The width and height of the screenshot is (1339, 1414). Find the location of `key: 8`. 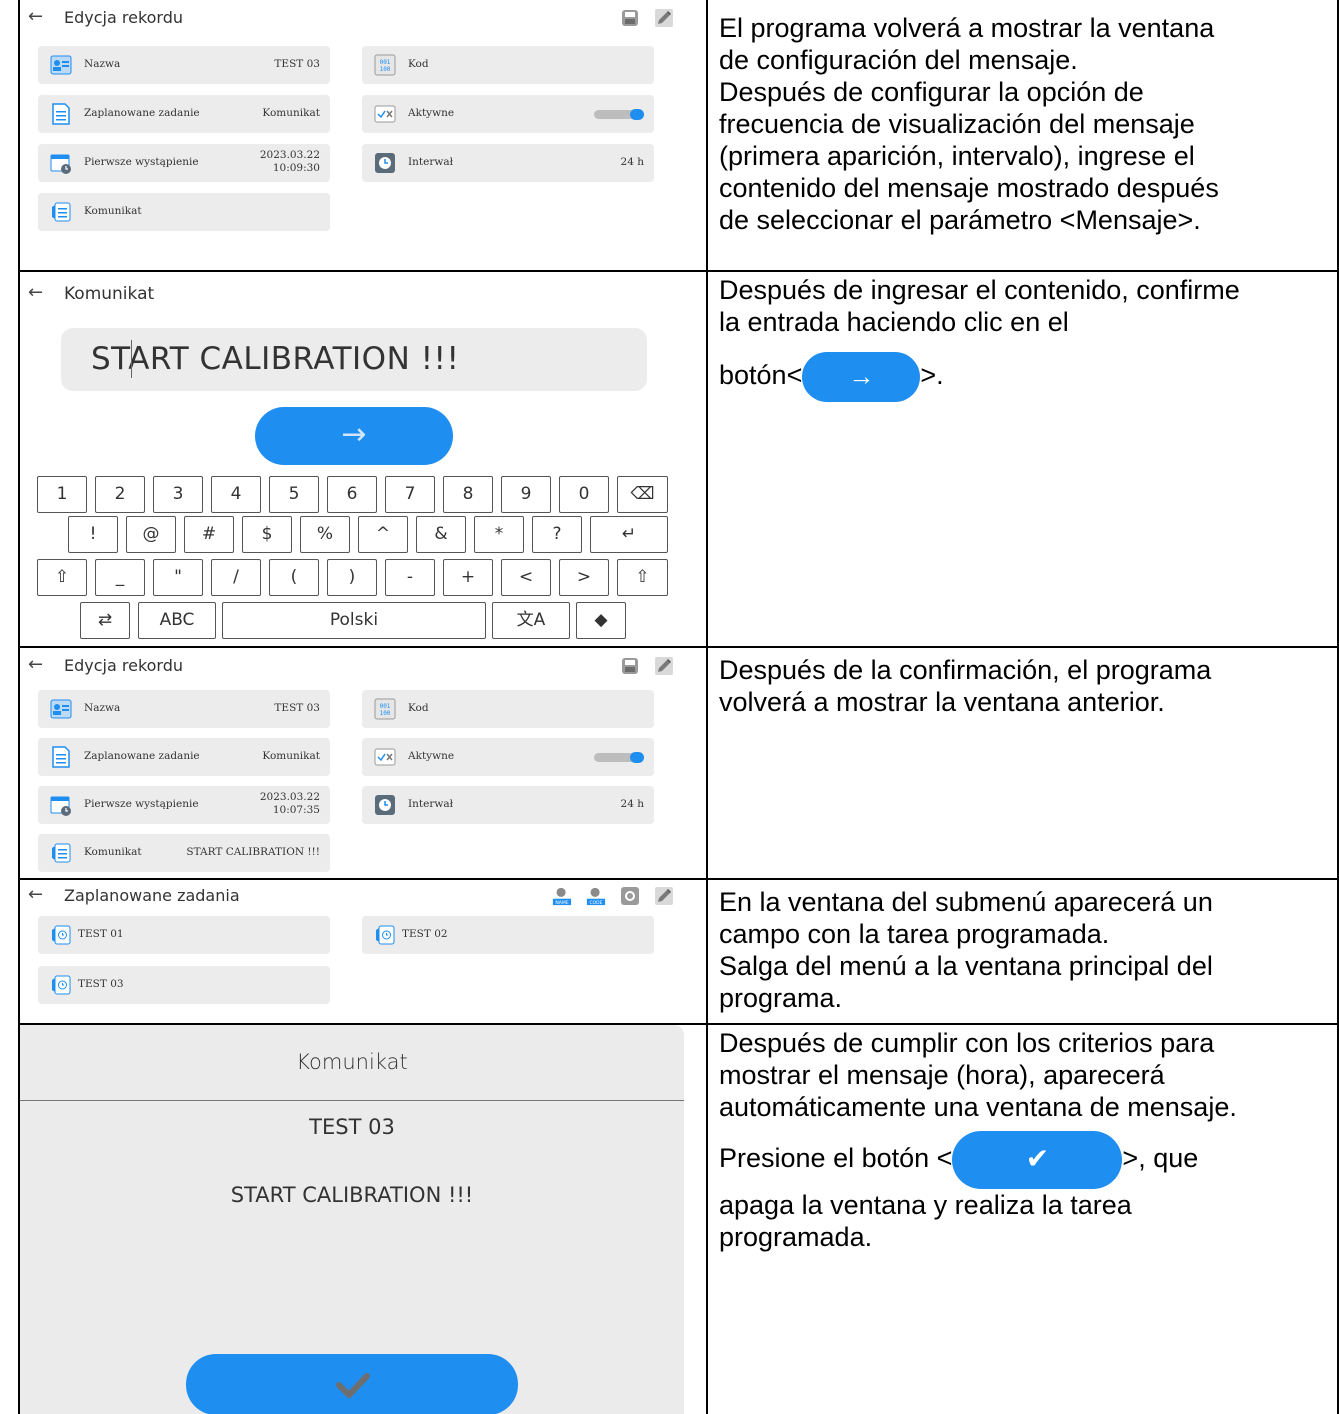

key: 8 is located at coordinates (468, 494).